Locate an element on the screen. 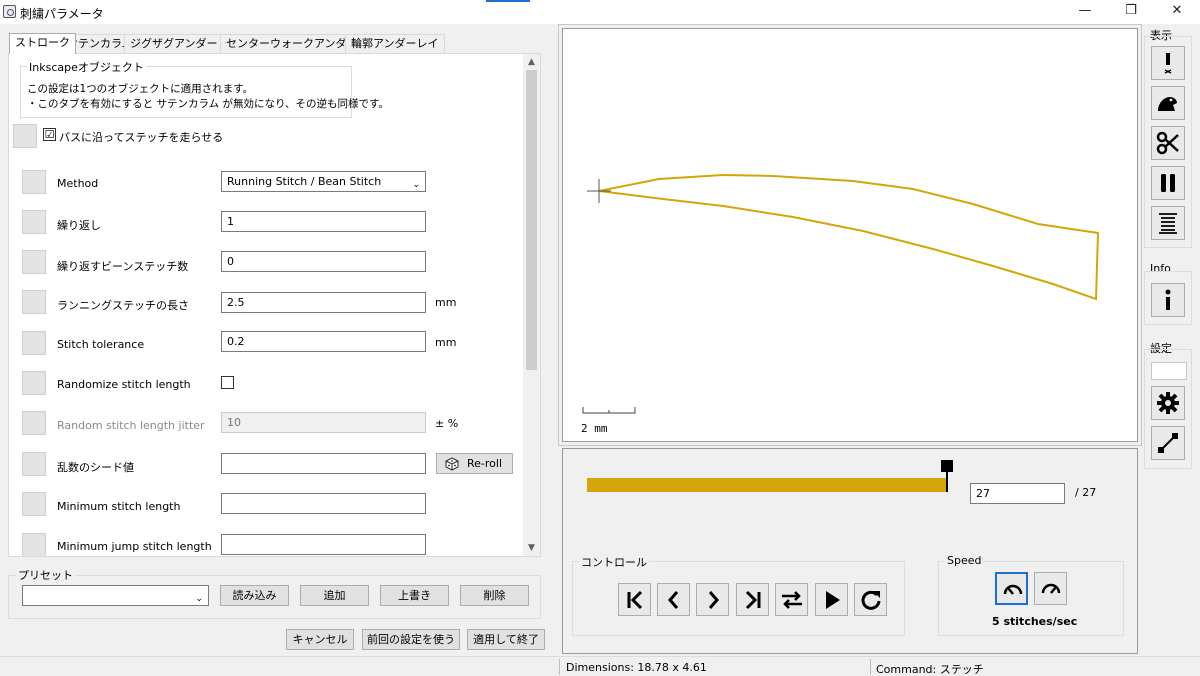 This screenshot has height=676, width=1200. method-toggle is located at coordinates (34, 182).